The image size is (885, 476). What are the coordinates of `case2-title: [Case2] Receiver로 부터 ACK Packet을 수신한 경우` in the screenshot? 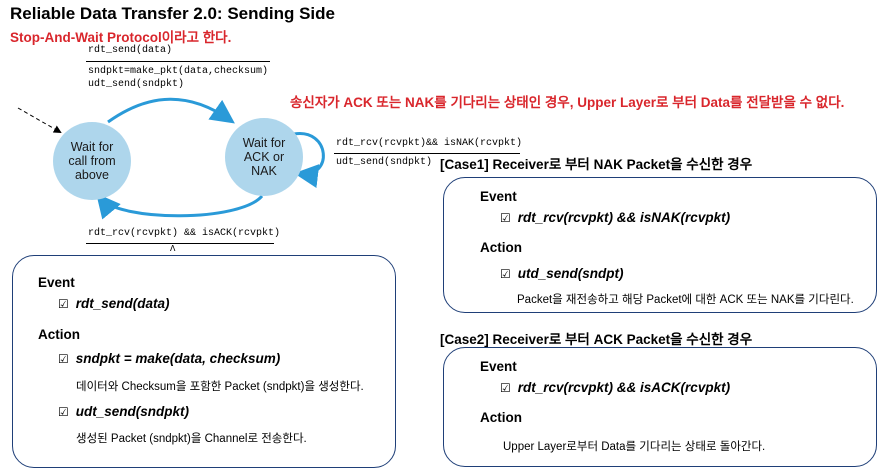 It's located at (596, 339).